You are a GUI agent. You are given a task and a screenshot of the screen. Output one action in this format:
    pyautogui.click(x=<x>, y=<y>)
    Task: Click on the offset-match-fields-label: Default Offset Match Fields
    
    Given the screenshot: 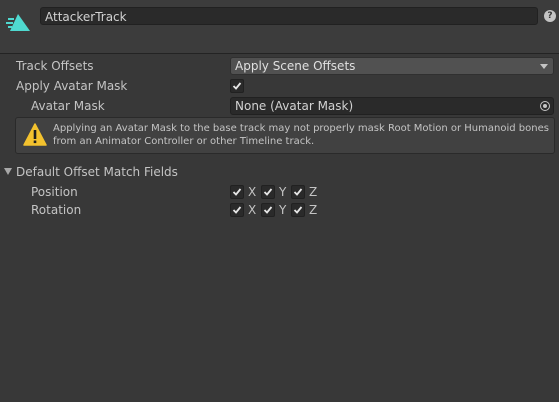 What is the action you would take?
    pyautogui.click(x=97, y=172)
    